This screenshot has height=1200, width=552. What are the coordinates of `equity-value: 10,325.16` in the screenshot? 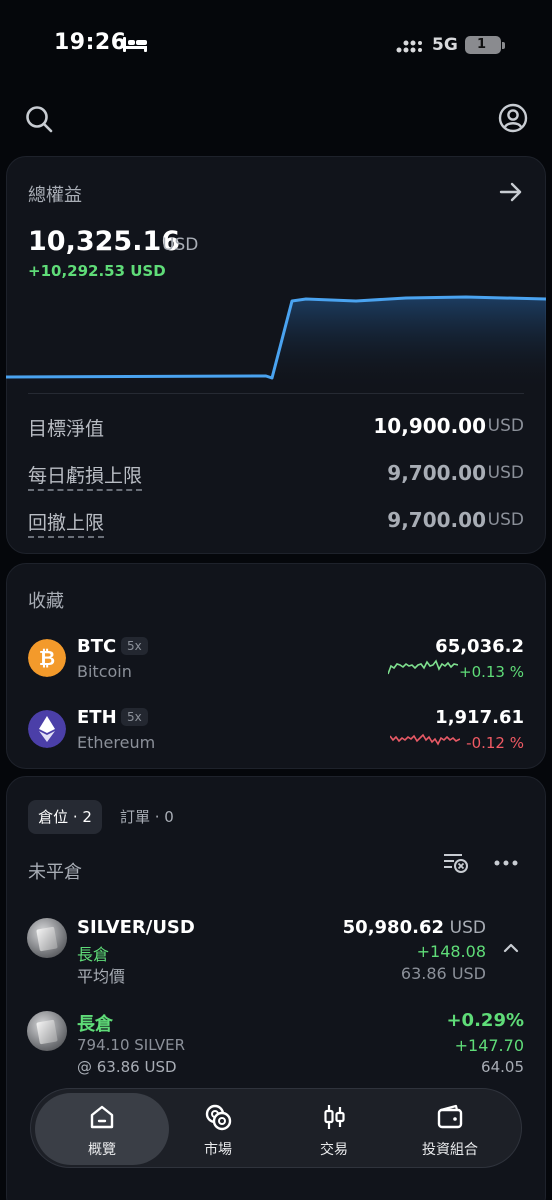 It's located at (104, 241).